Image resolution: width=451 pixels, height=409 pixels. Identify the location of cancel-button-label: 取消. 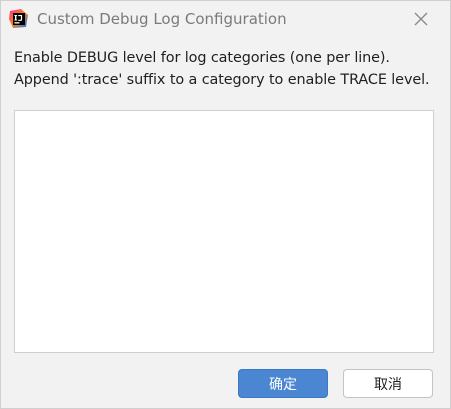
(388, 384).